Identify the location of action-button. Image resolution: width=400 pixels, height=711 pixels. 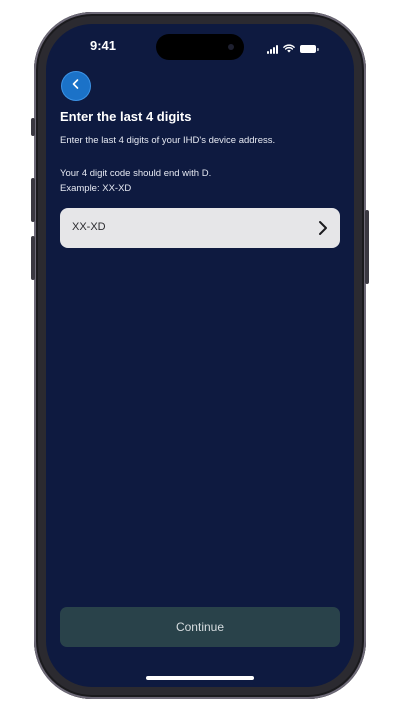
(33, 127).